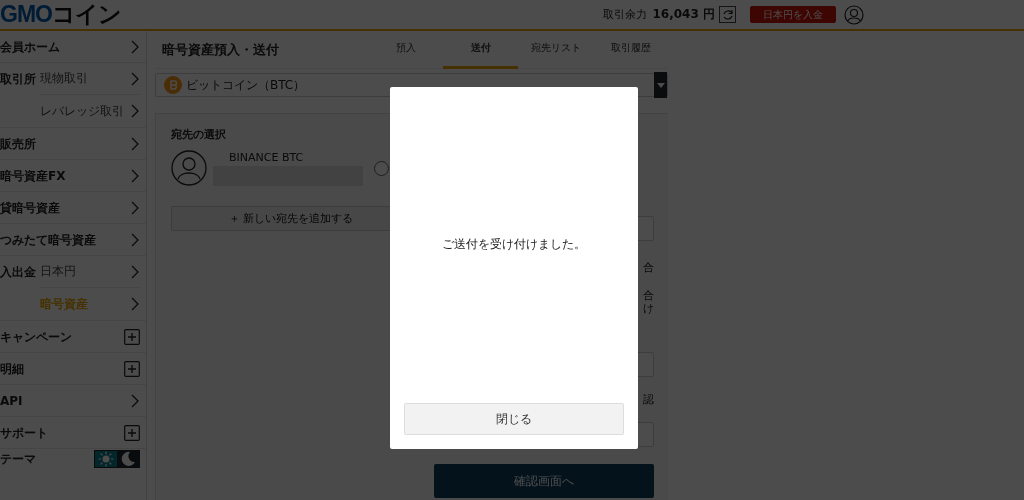  Describe the element at coordinates (199, 134) in the screenshot. I see `section-heading: 宛先の選択` at that location.